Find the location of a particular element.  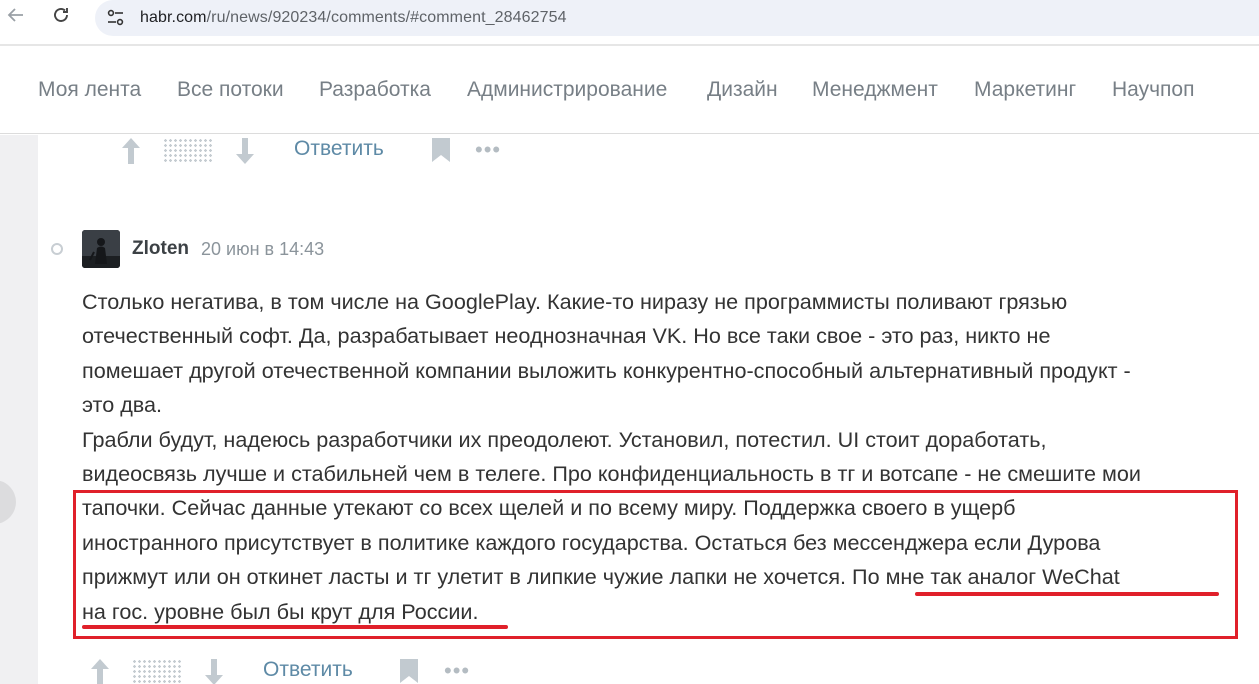

menu-item-management: Менеджмент is located at coordinates (875, 90).